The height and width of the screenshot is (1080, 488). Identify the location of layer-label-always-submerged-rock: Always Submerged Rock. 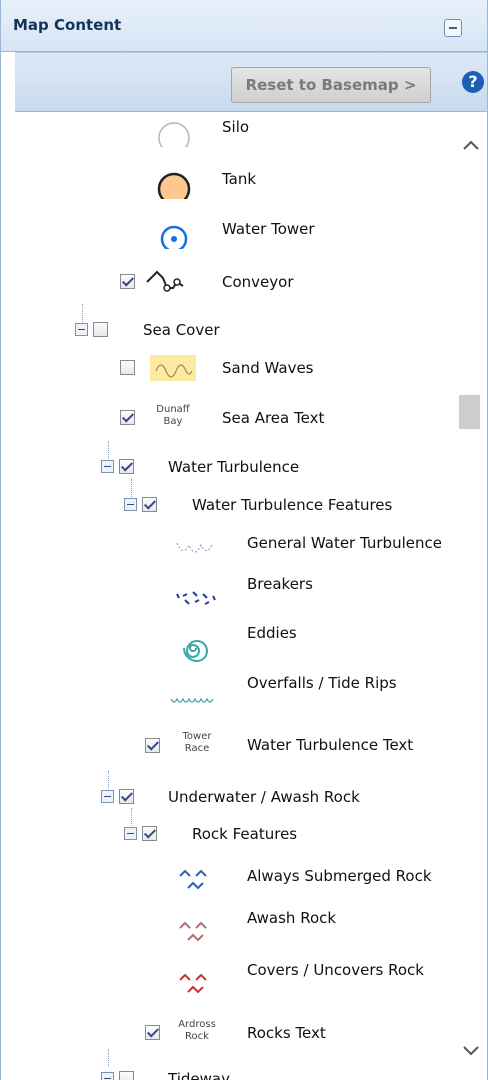
(339, 876).